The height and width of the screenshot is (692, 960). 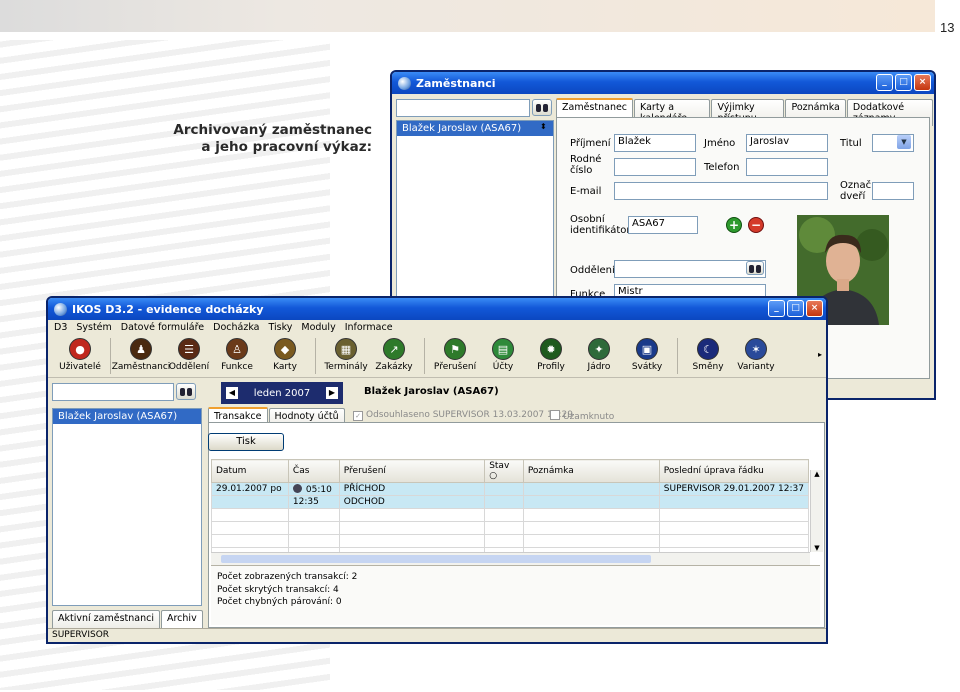 I want to click on surname-field: Blažek, so click(x=655, y=143).